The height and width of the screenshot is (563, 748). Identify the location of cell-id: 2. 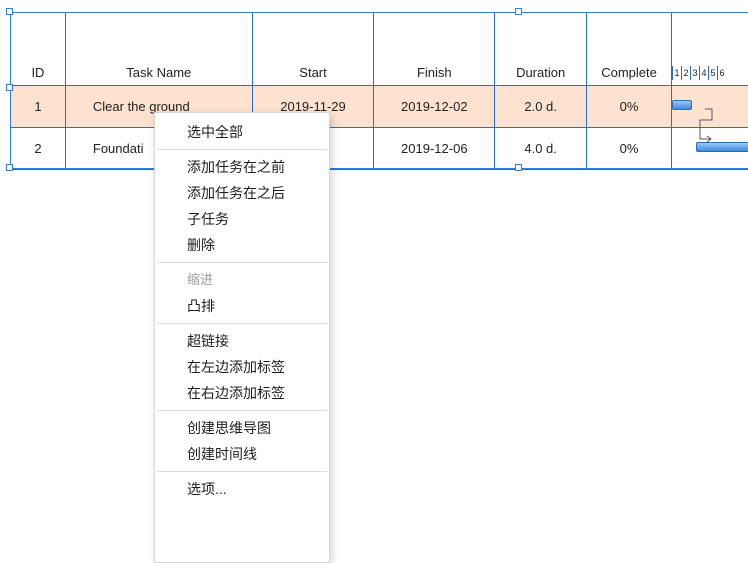
(38, 148).